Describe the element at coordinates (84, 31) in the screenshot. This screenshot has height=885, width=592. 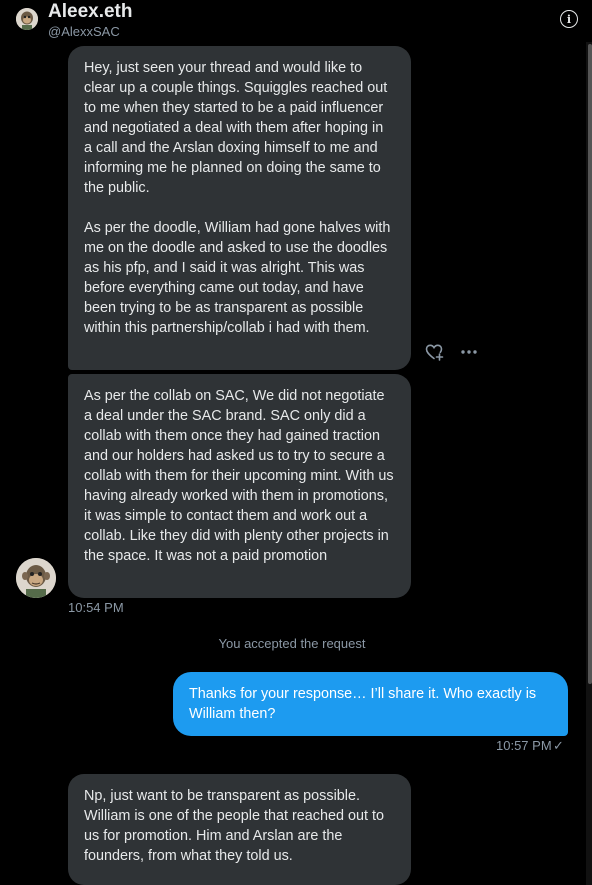
I see `conversation-handle: @AlexxSAC` at that location.